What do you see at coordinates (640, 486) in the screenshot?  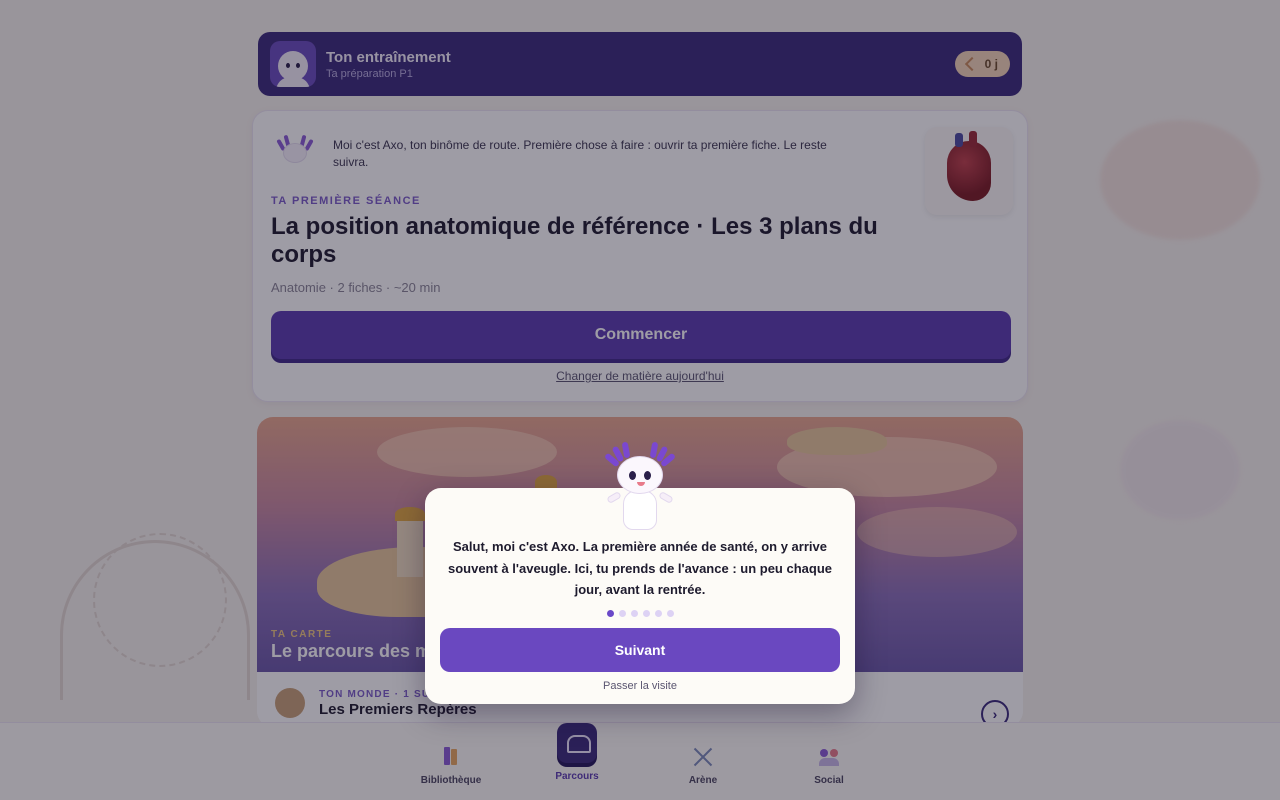 I see `axo-mascot-illustration` at bounding box center [640, 486].